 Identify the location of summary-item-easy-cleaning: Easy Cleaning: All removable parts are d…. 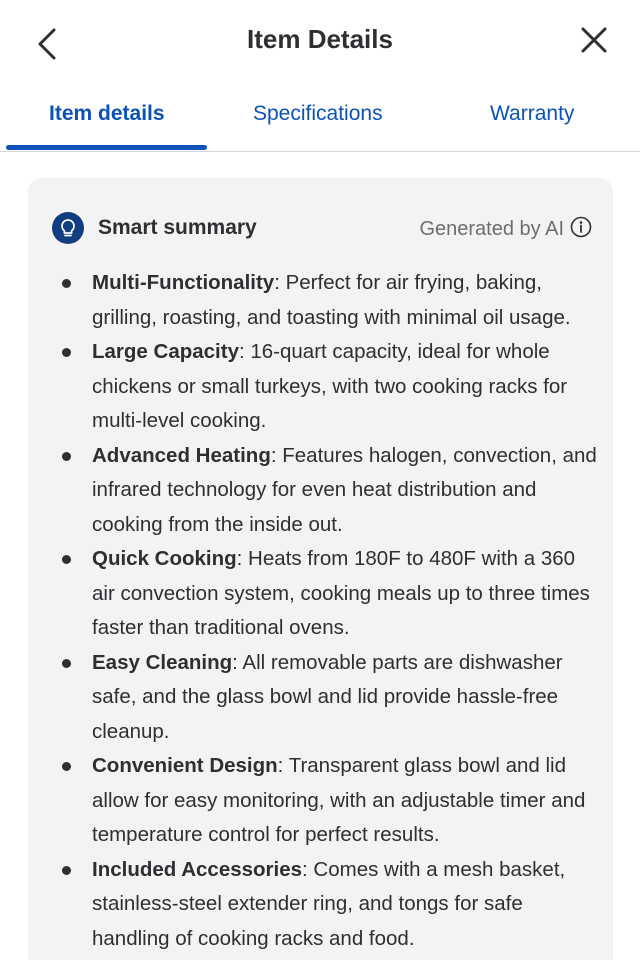
(332, 698).